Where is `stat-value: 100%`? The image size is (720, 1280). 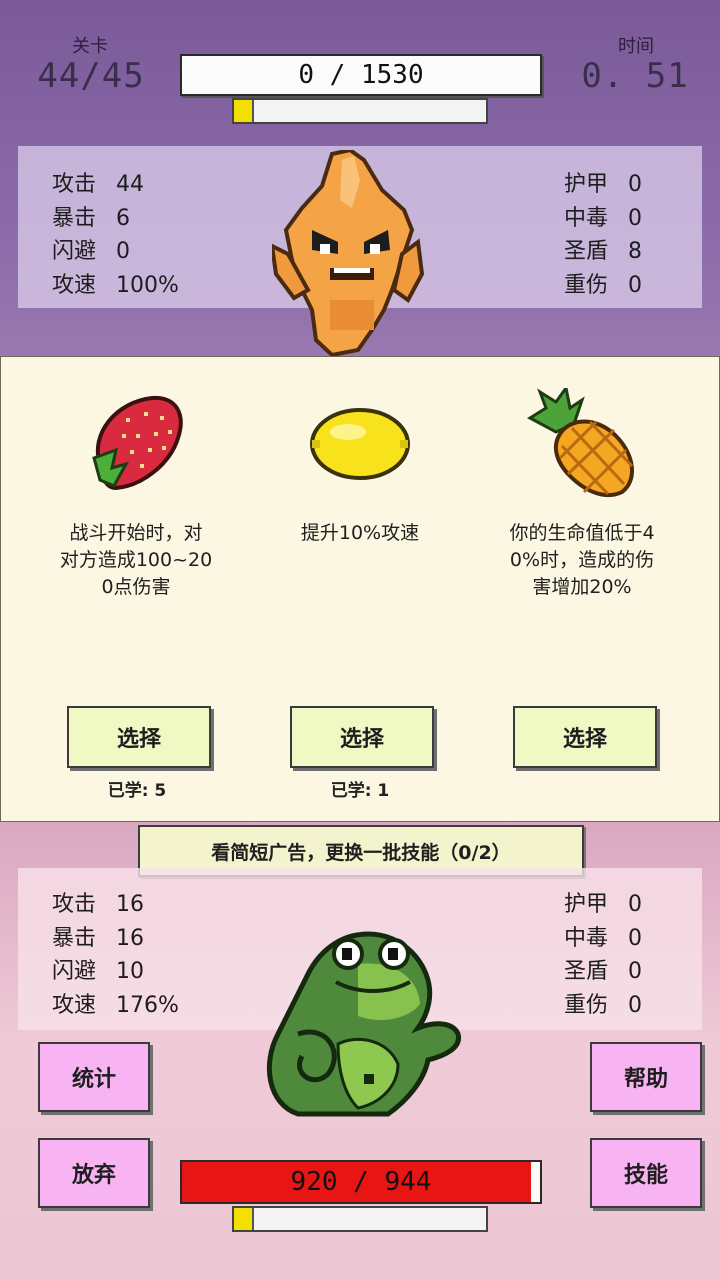
stat-value: 100% is located at coordinates (147, 285).